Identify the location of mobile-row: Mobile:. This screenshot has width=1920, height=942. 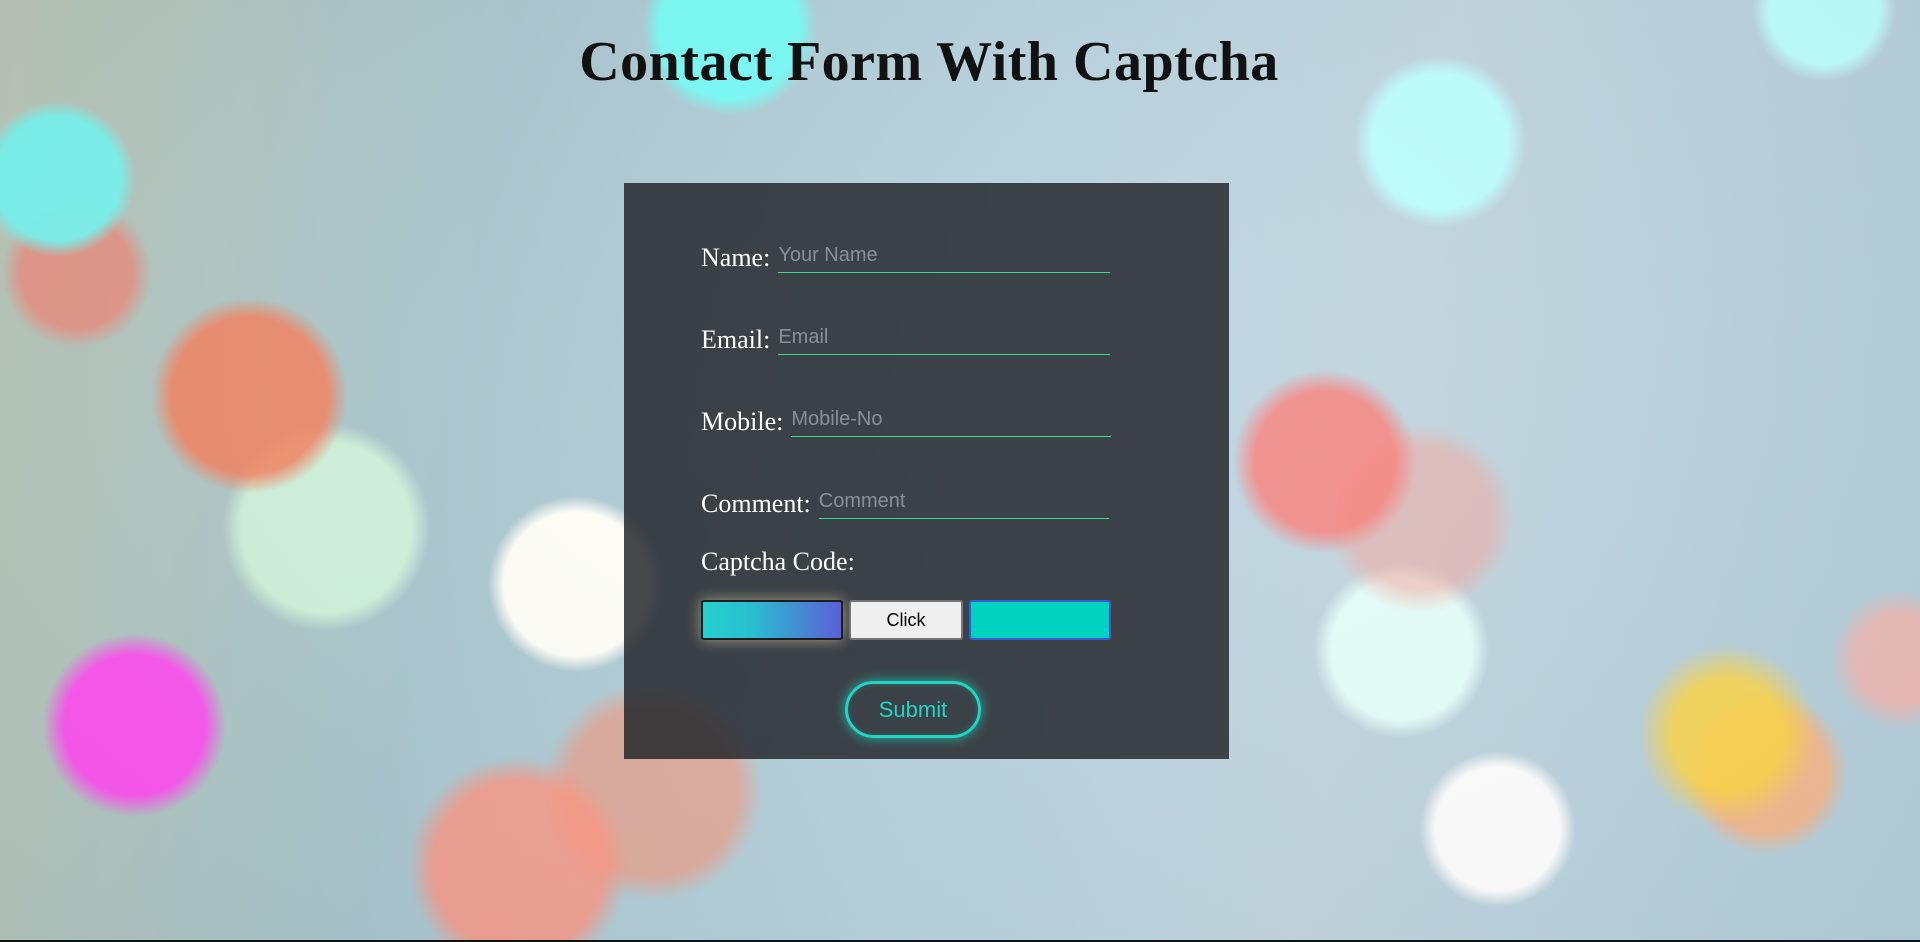
(906, 420).